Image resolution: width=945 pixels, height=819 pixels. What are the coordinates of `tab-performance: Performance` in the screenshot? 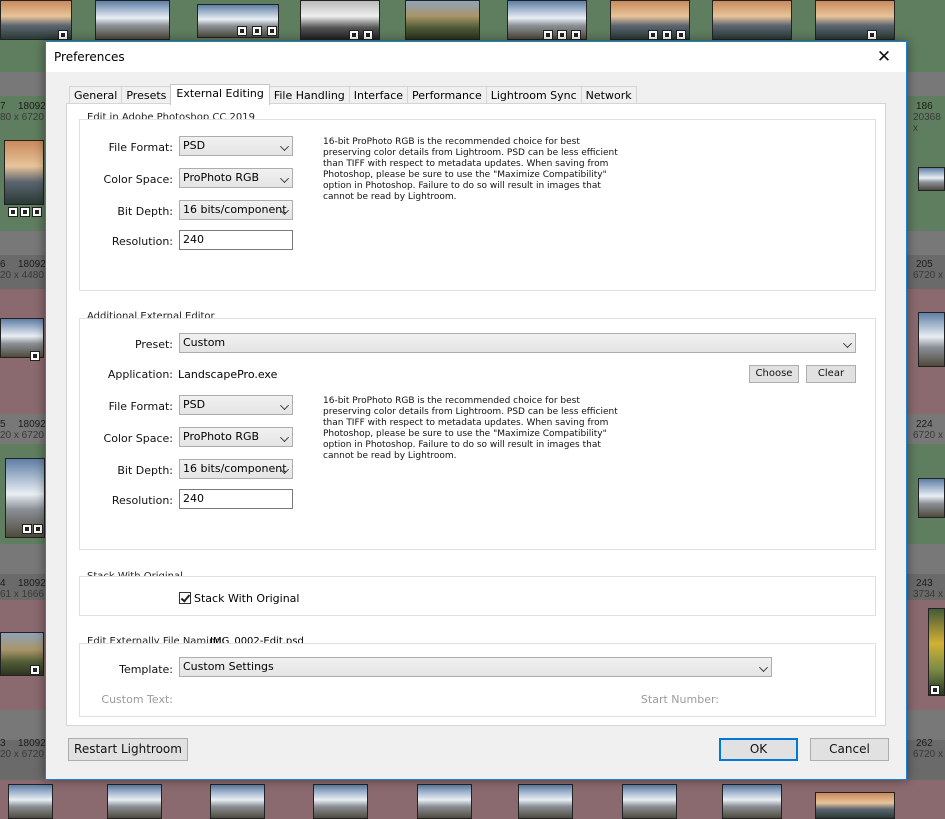 It's located at (447, 95).